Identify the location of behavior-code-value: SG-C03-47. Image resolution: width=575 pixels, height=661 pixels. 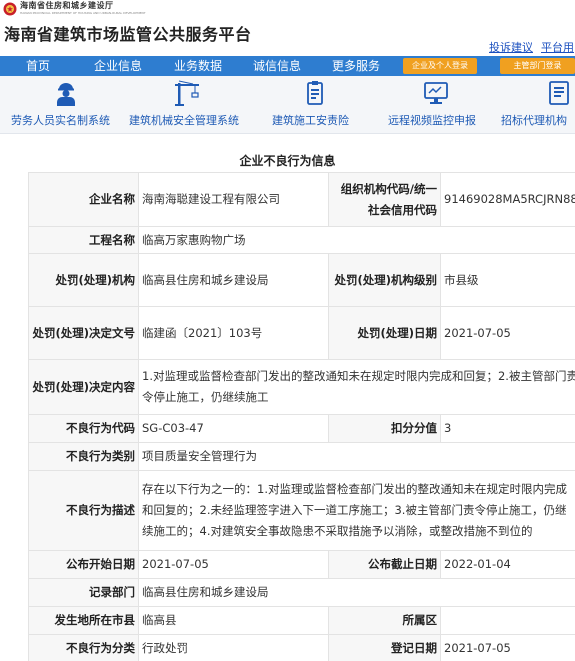
(233, 428).